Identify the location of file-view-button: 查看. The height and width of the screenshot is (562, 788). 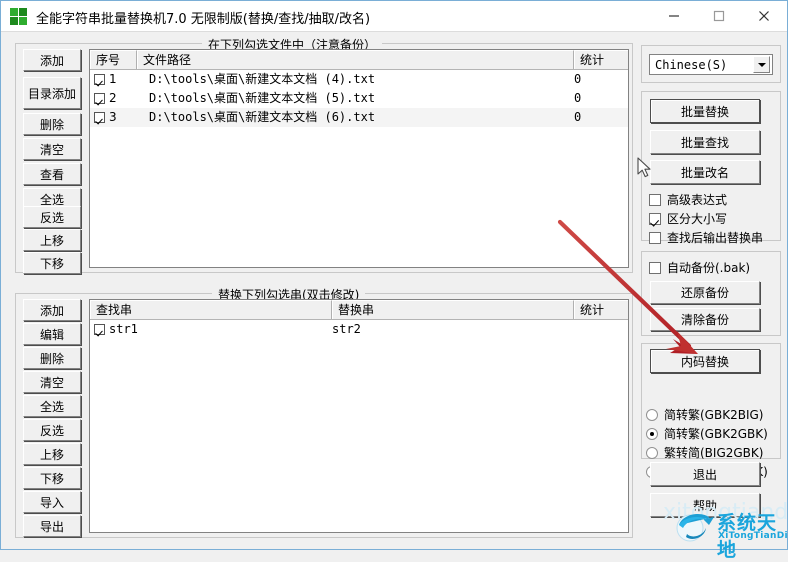
(52, 174).